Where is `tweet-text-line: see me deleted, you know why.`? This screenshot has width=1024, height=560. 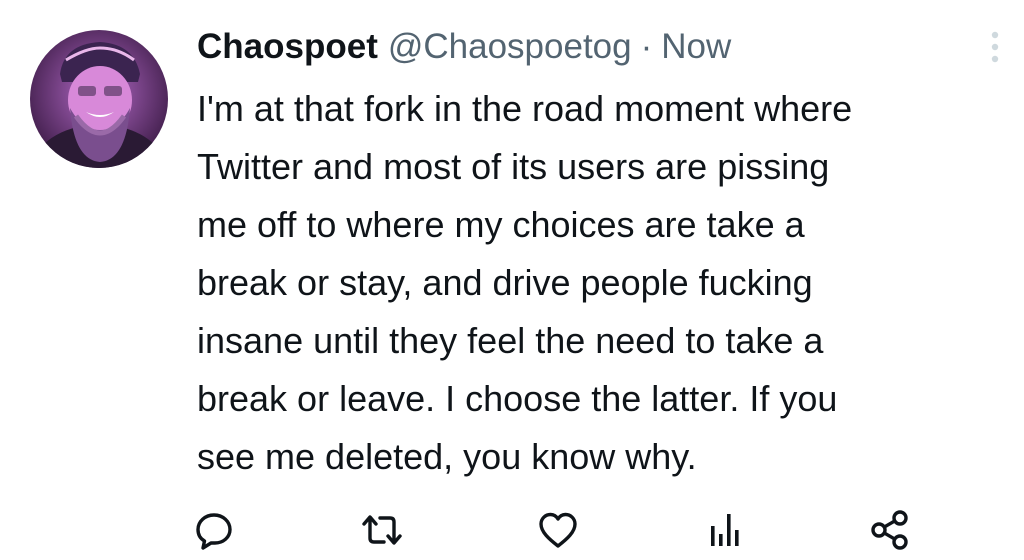 tweet-text-line: see me deleted, you know why. is located at coordinates (447, 456).